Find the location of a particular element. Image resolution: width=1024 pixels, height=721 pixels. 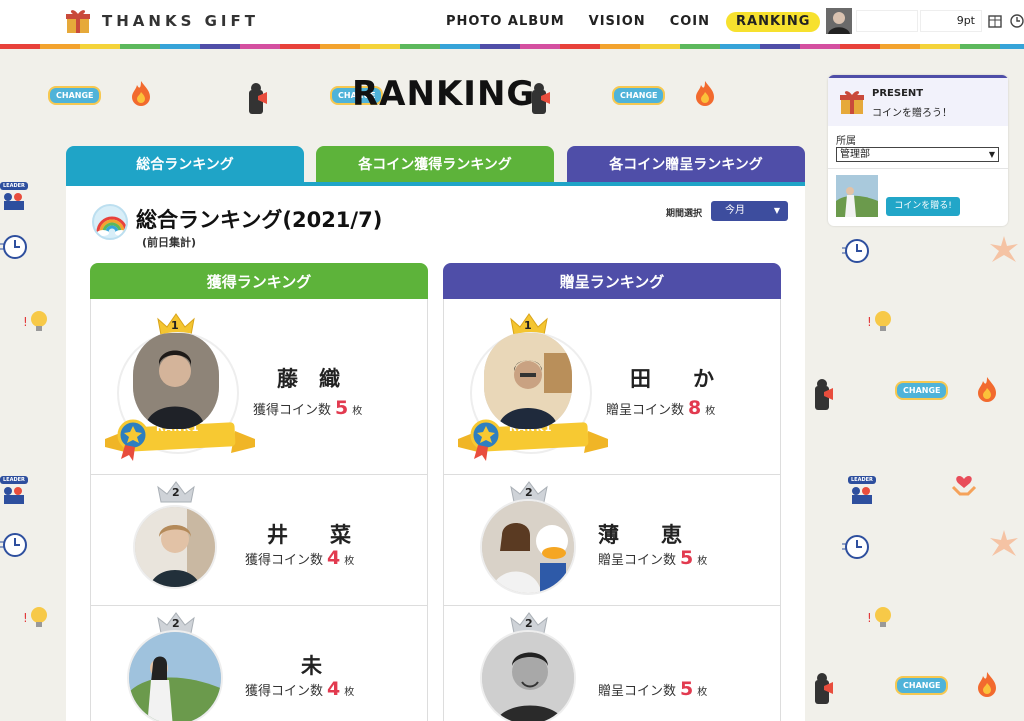

logo-text: THANKS GIFT is located at coordinates (180, 21).